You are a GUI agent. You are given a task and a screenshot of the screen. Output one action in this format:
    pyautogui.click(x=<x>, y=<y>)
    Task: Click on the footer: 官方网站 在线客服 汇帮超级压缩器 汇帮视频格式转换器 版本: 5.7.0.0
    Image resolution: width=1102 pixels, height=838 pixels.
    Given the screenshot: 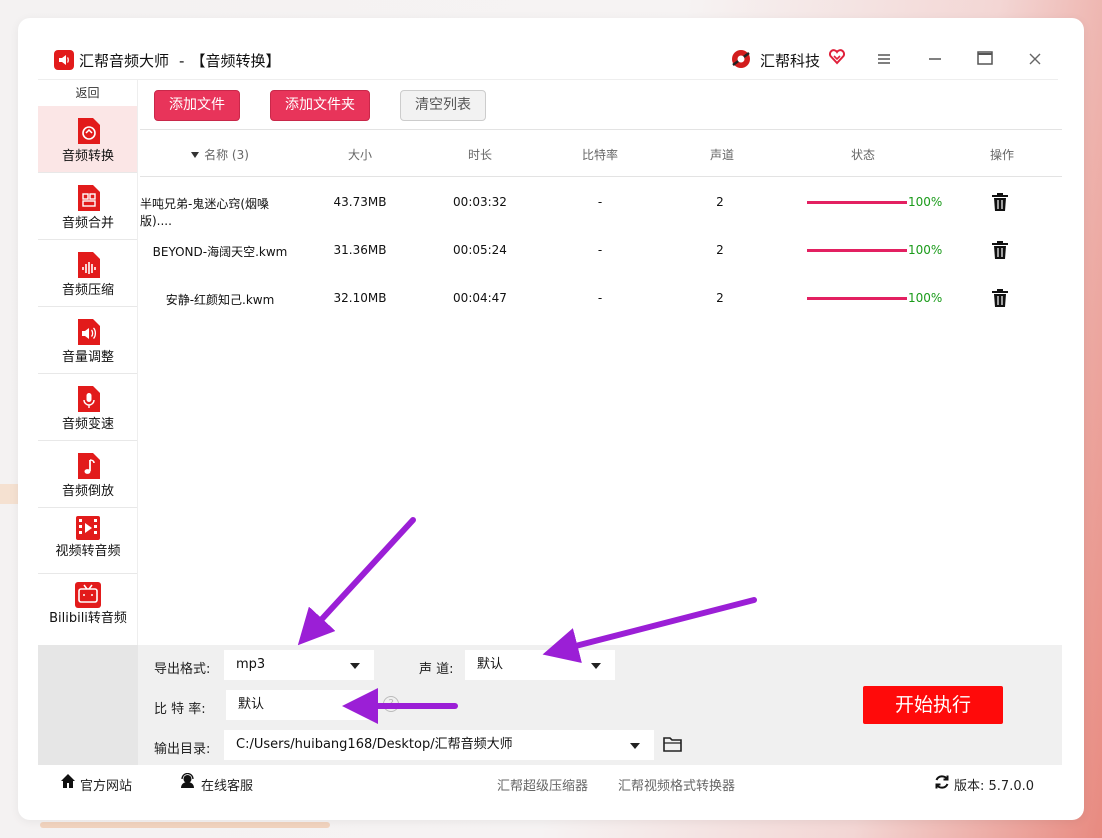 What is the action you would take?
    pyautogui.click(x=550, y=783)
    